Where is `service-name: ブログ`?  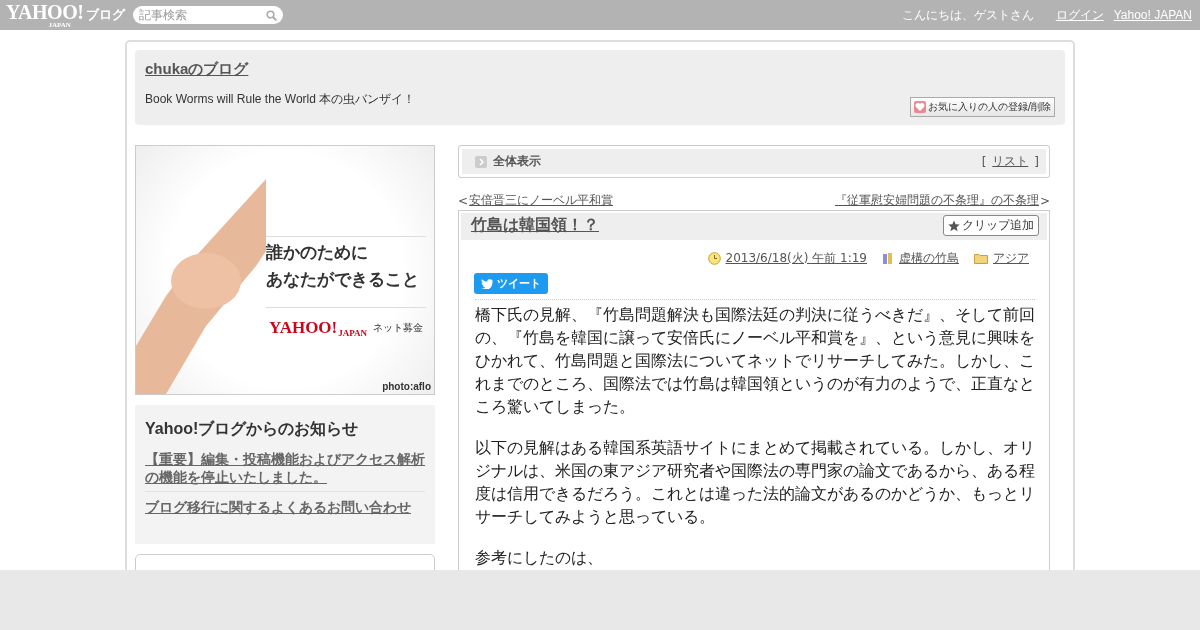
service-name: ブログ is located at coordinates (106, 15).